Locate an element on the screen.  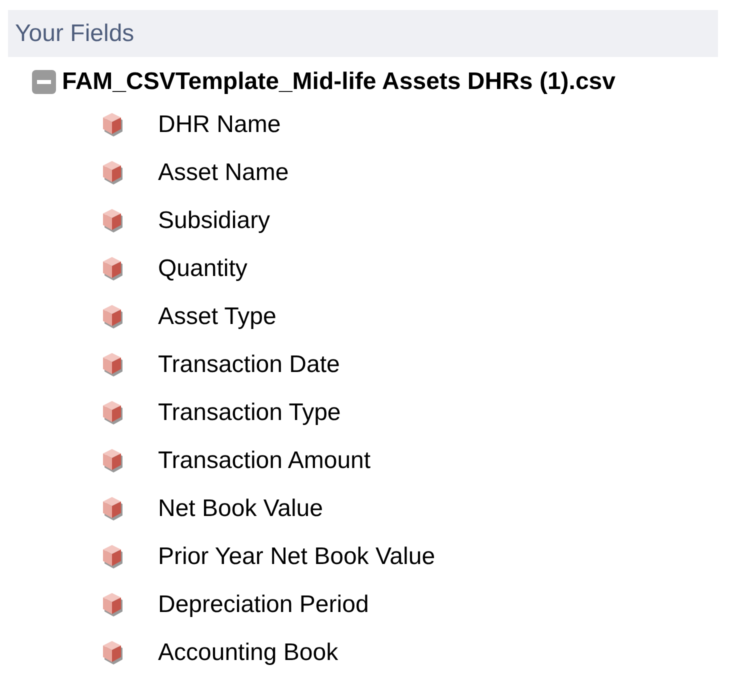
field-name: Prior Year Net Book Value is located at coordinates (297, 557).